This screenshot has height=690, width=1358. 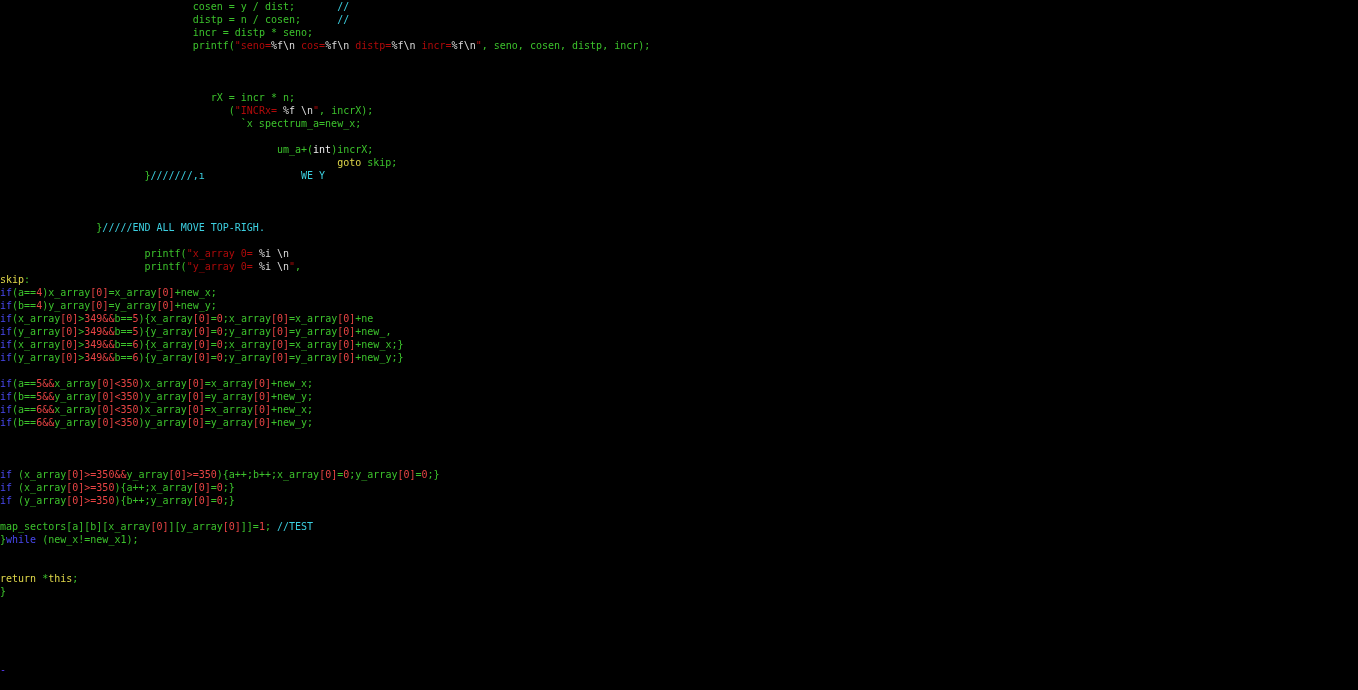 What do you see at coordinates (174, 175) in the screenshot?
I see `code-line: }///////,ı` at bounding box center [174, 175].